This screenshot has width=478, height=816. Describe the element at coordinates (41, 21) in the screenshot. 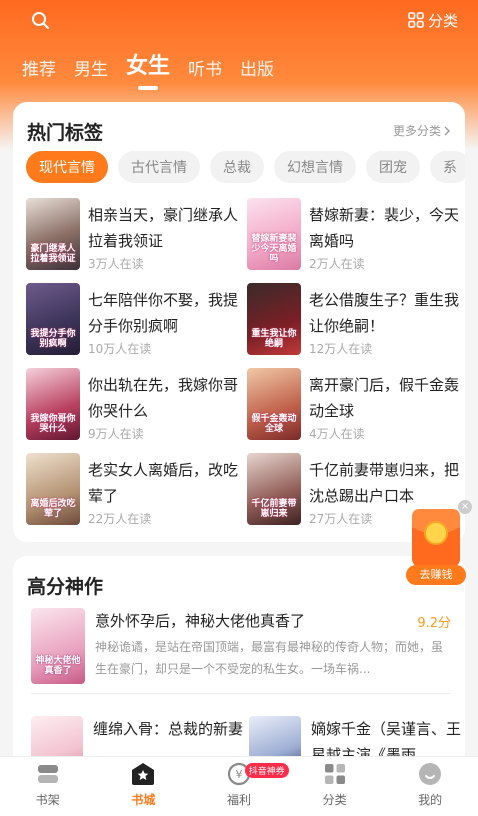

I see `search-icon` at that location.